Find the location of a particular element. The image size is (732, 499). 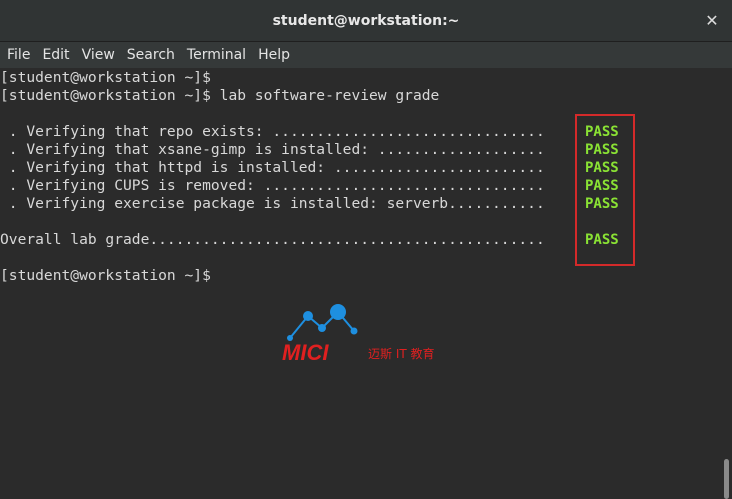

menu-file: File is located at coordinates (18, 55).